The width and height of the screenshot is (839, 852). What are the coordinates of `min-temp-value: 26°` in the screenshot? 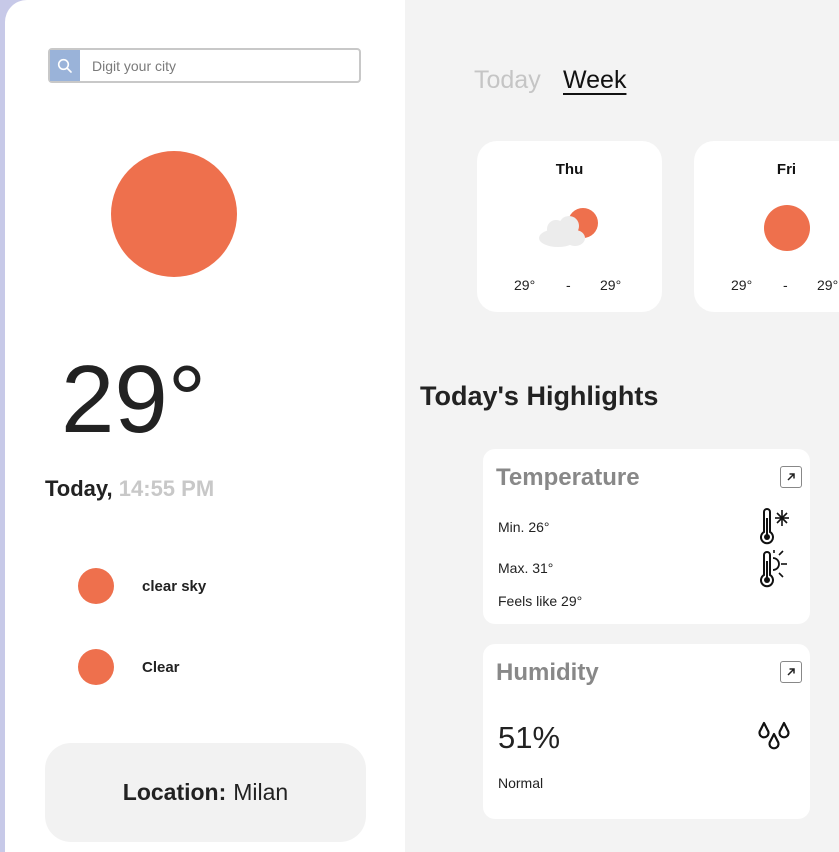 It's located at (539, 527).